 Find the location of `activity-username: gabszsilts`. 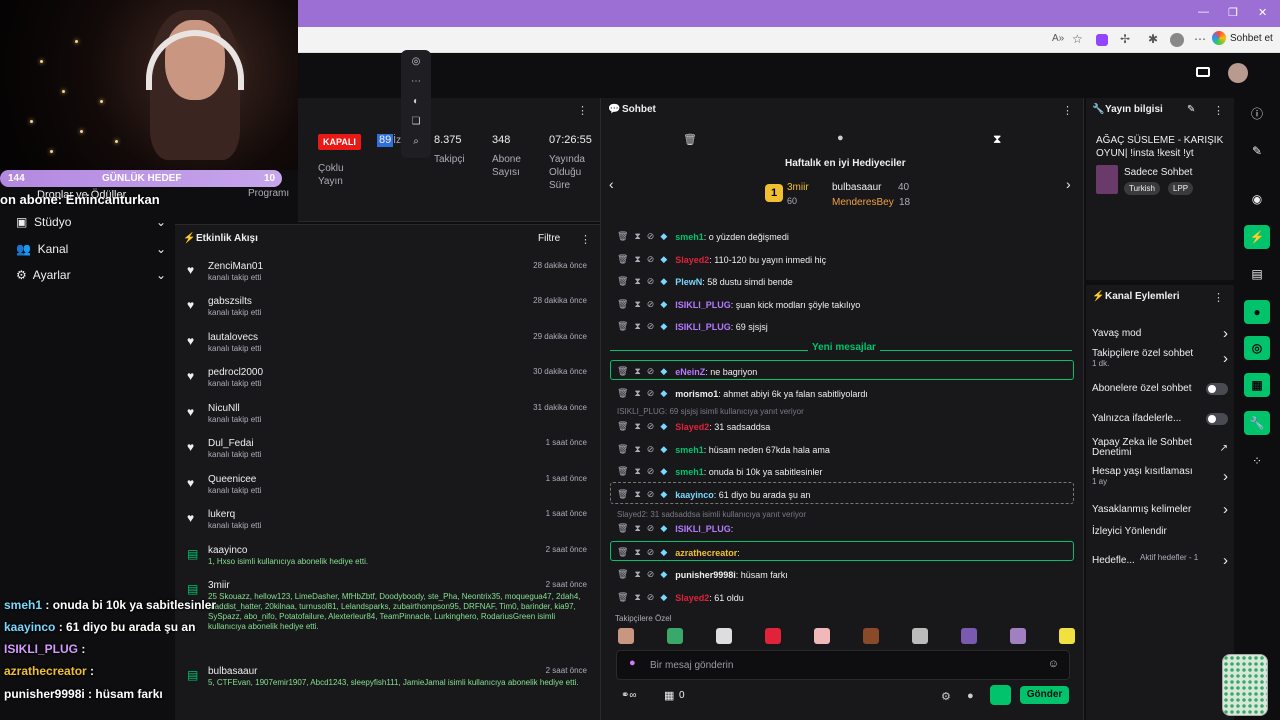

activity-username: gabszsilts is located at coordinates (230, 301).